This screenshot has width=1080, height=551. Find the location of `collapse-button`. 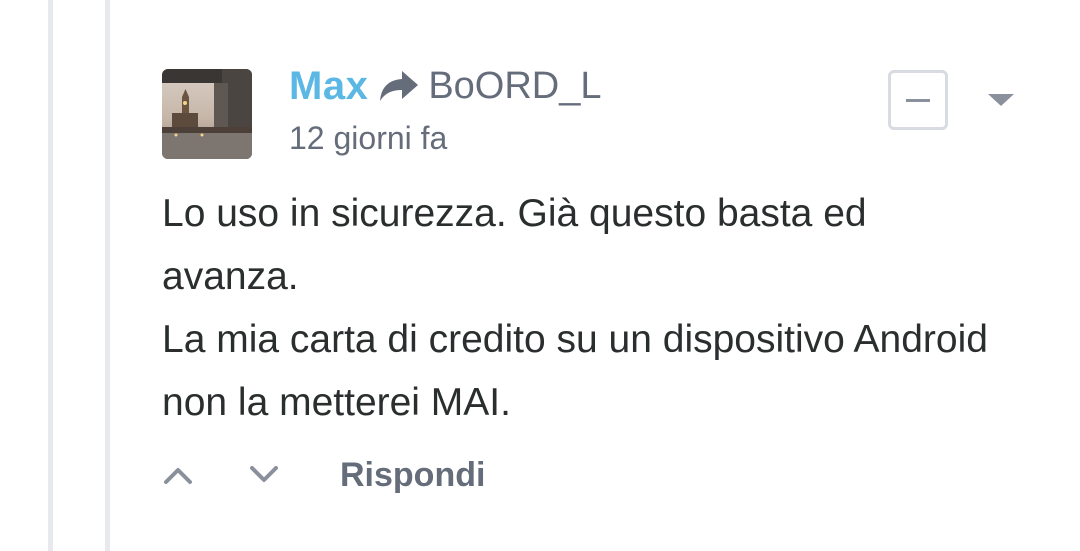

collapse-button is located at coordinates (918, 100).